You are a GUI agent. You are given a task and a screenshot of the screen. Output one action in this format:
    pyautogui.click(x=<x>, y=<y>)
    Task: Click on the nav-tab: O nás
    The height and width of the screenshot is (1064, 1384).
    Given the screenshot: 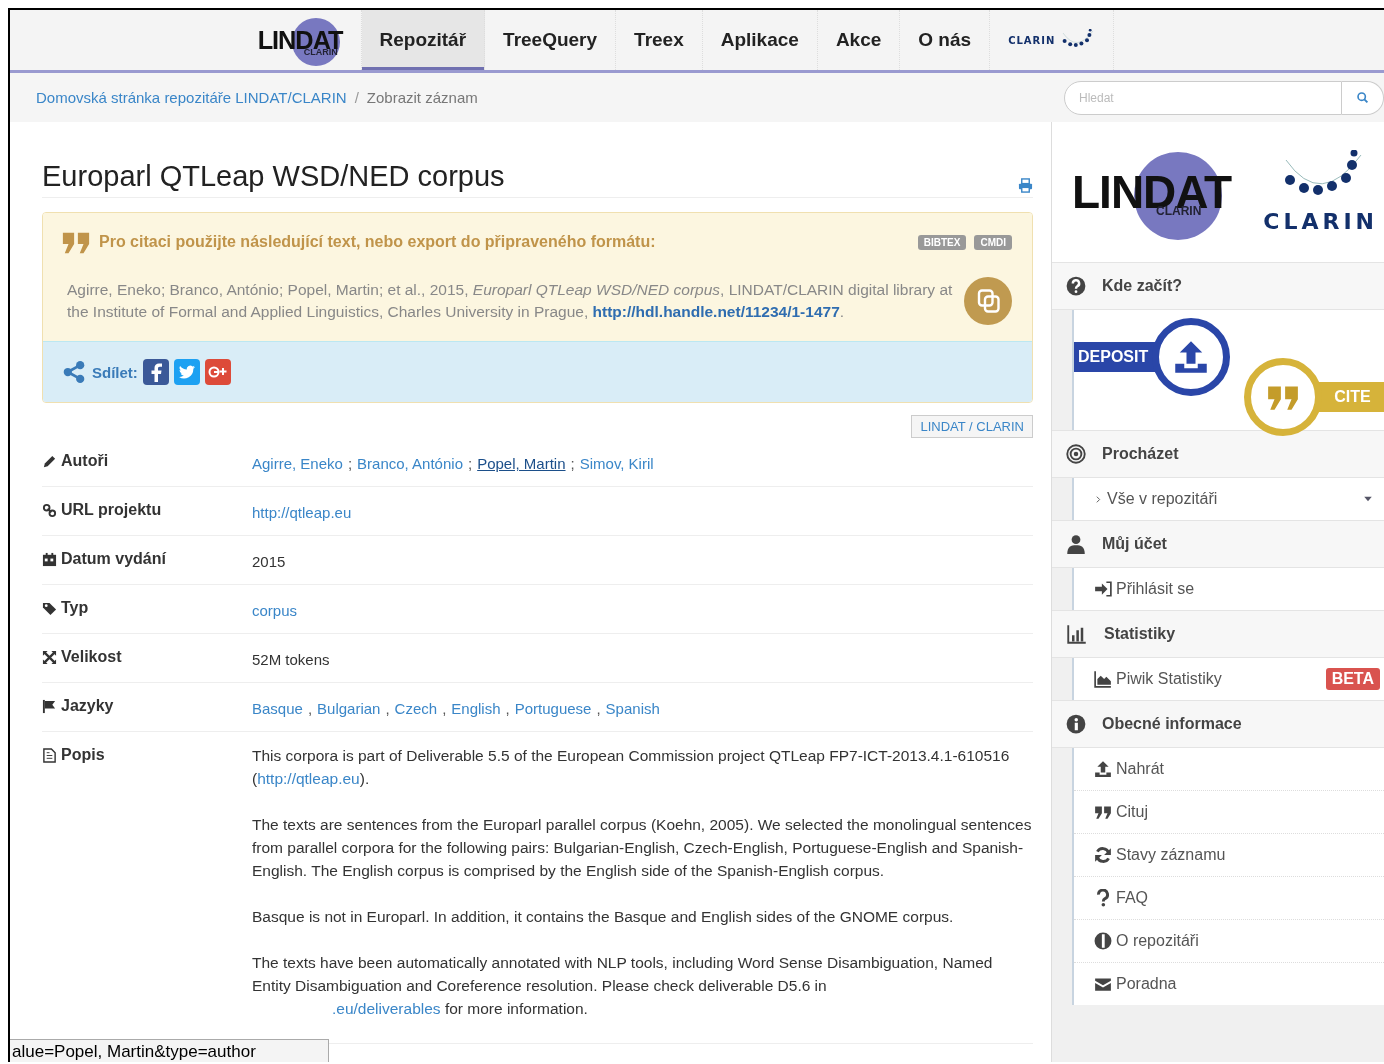 What is the action you would take?
    pyautogui.click(x=945, y=40)
    